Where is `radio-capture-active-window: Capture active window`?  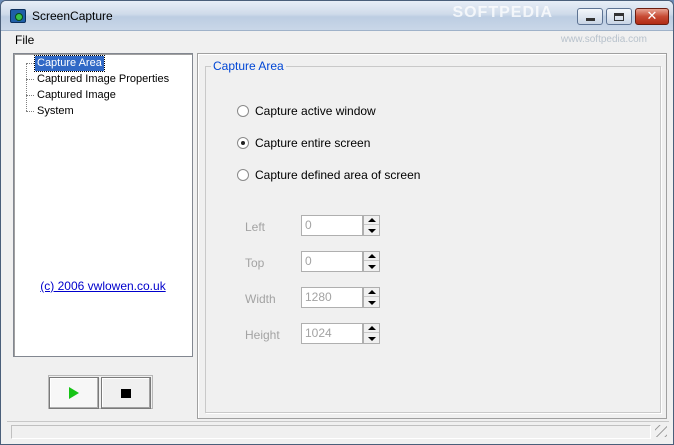
radio-capture-active-window: Capture active window is located at coordinates (306, 111).